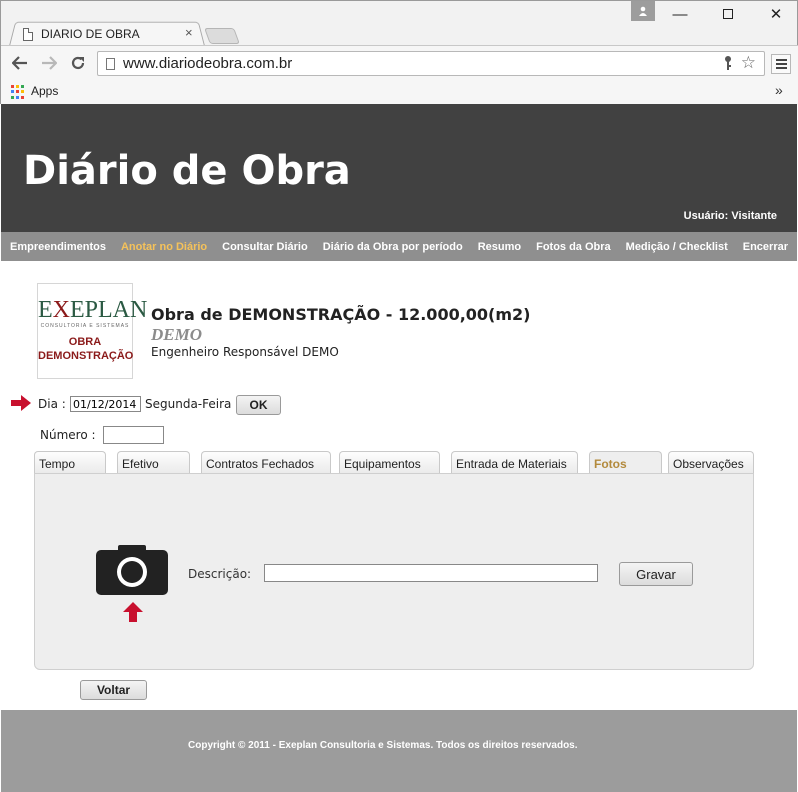  Describe the element at coordinates (49, 63) in the screenshot. I see `forward-arrow-icon` at that location.